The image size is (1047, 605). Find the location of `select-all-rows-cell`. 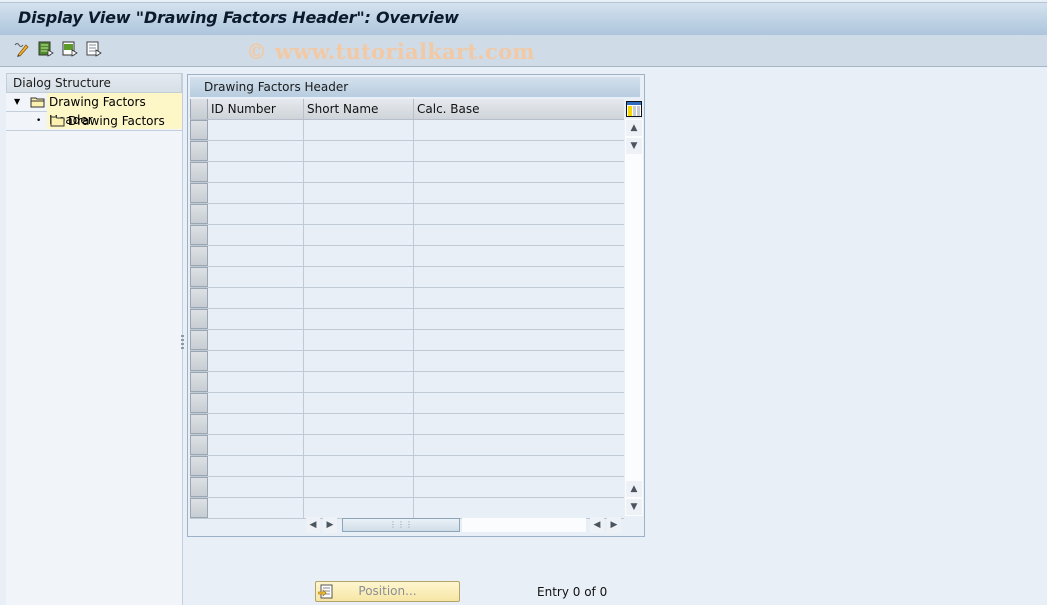

select-all-rows-cell is located at coordinates (199, 109).